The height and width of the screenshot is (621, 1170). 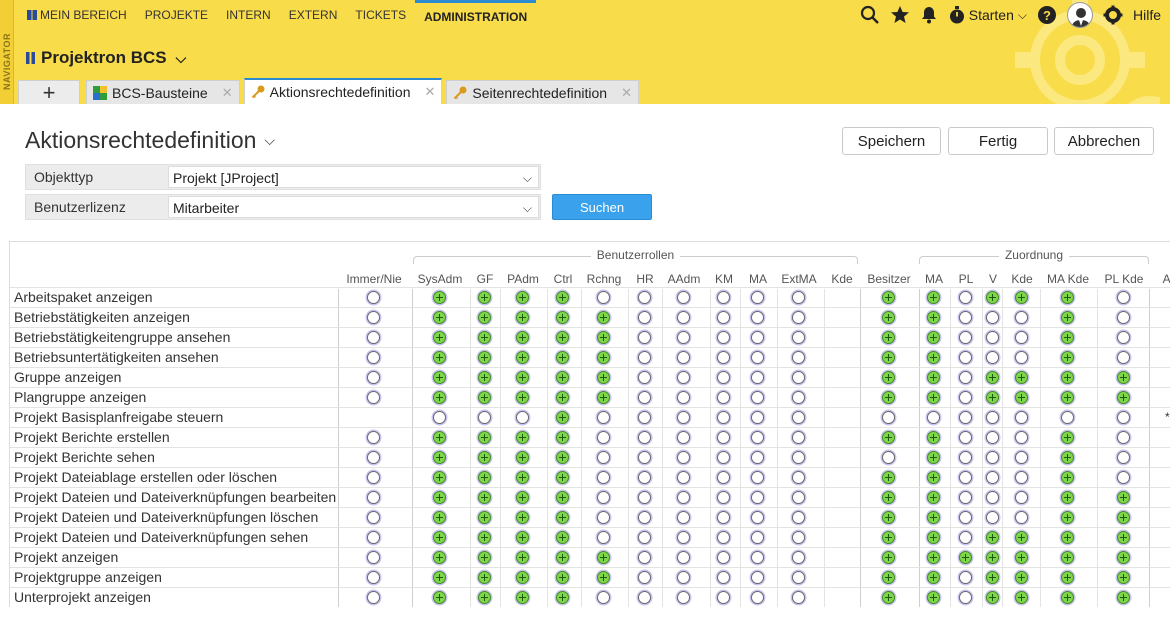 I want to click on tab-seitenrechtedefinition: Seitenrechtedefinition ✕, so click(x=542, y=92).